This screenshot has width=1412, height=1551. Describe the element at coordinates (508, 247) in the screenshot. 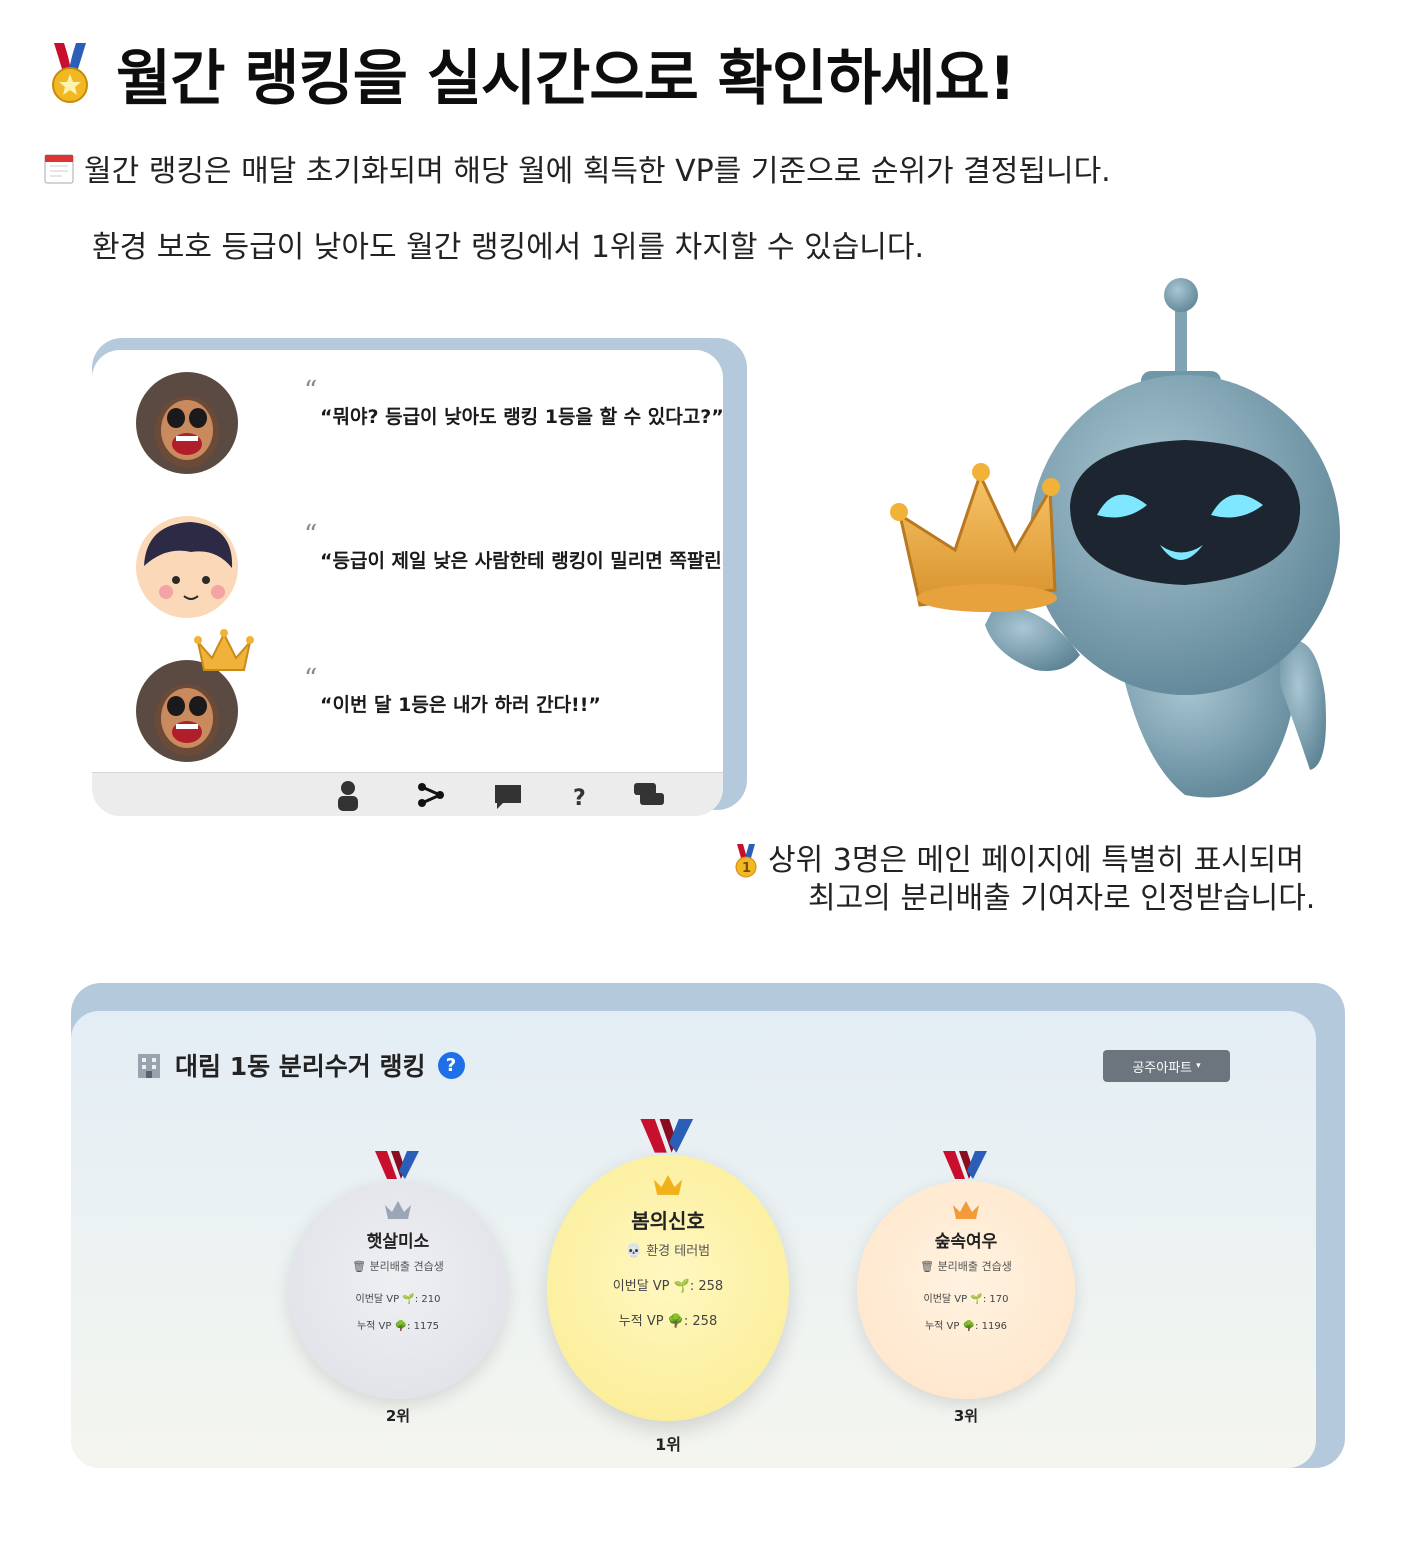

I see `intro-text-2: 환경 보호 등급이 낮아도 월간 랭킹에서 1위를 차지할 수 있습니다.` at that location.